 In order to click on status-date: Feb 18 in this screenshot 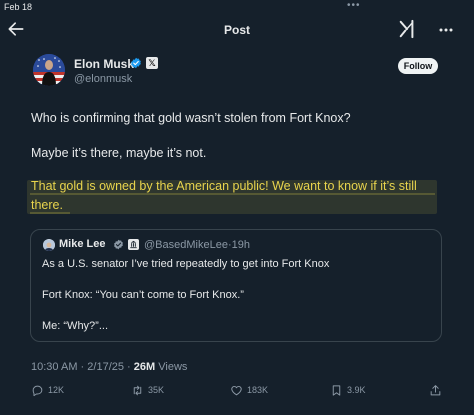, I will do `click(18, 7)`.